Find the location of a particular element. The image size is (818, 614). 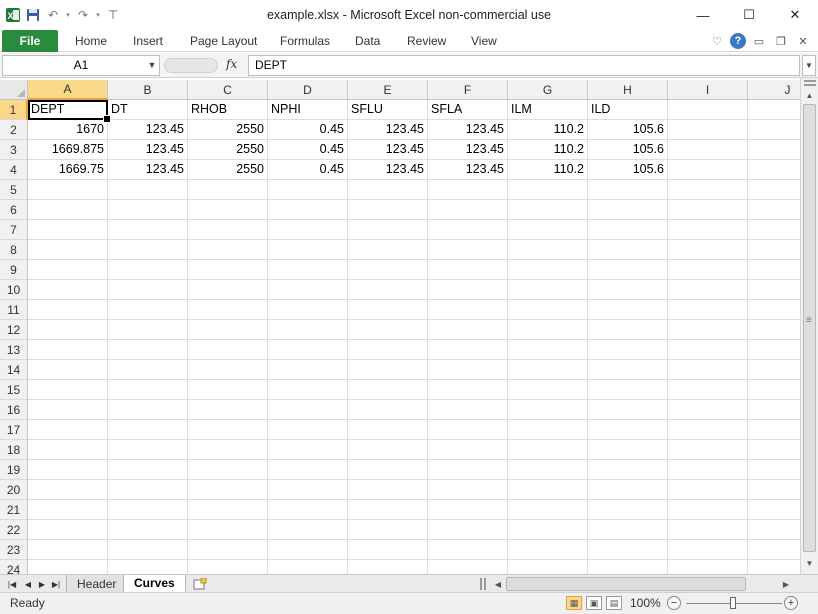

cell-d21 is located at coordinates (308, 510).